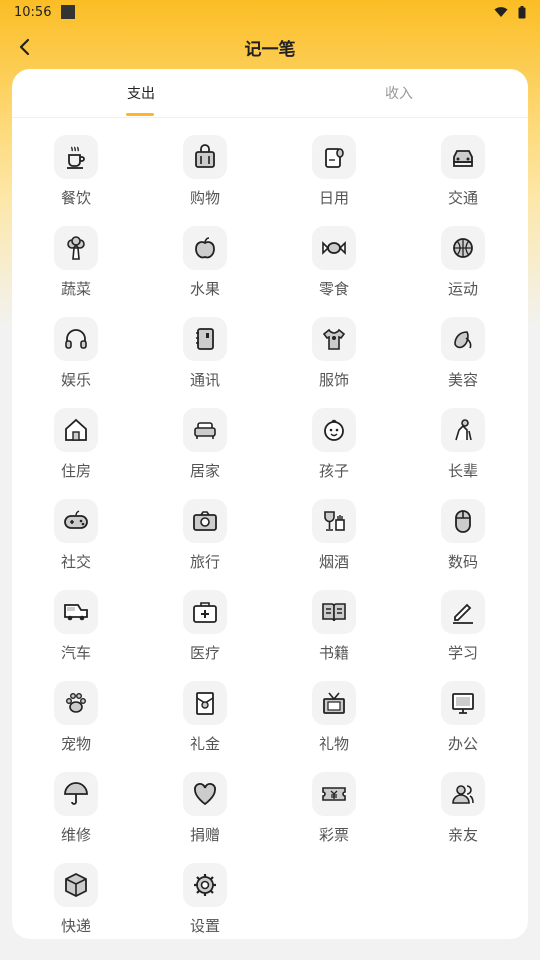 The height and width of the screenshot is (960, 540). I want to click on category-item: 长辈, so click(463, 449).